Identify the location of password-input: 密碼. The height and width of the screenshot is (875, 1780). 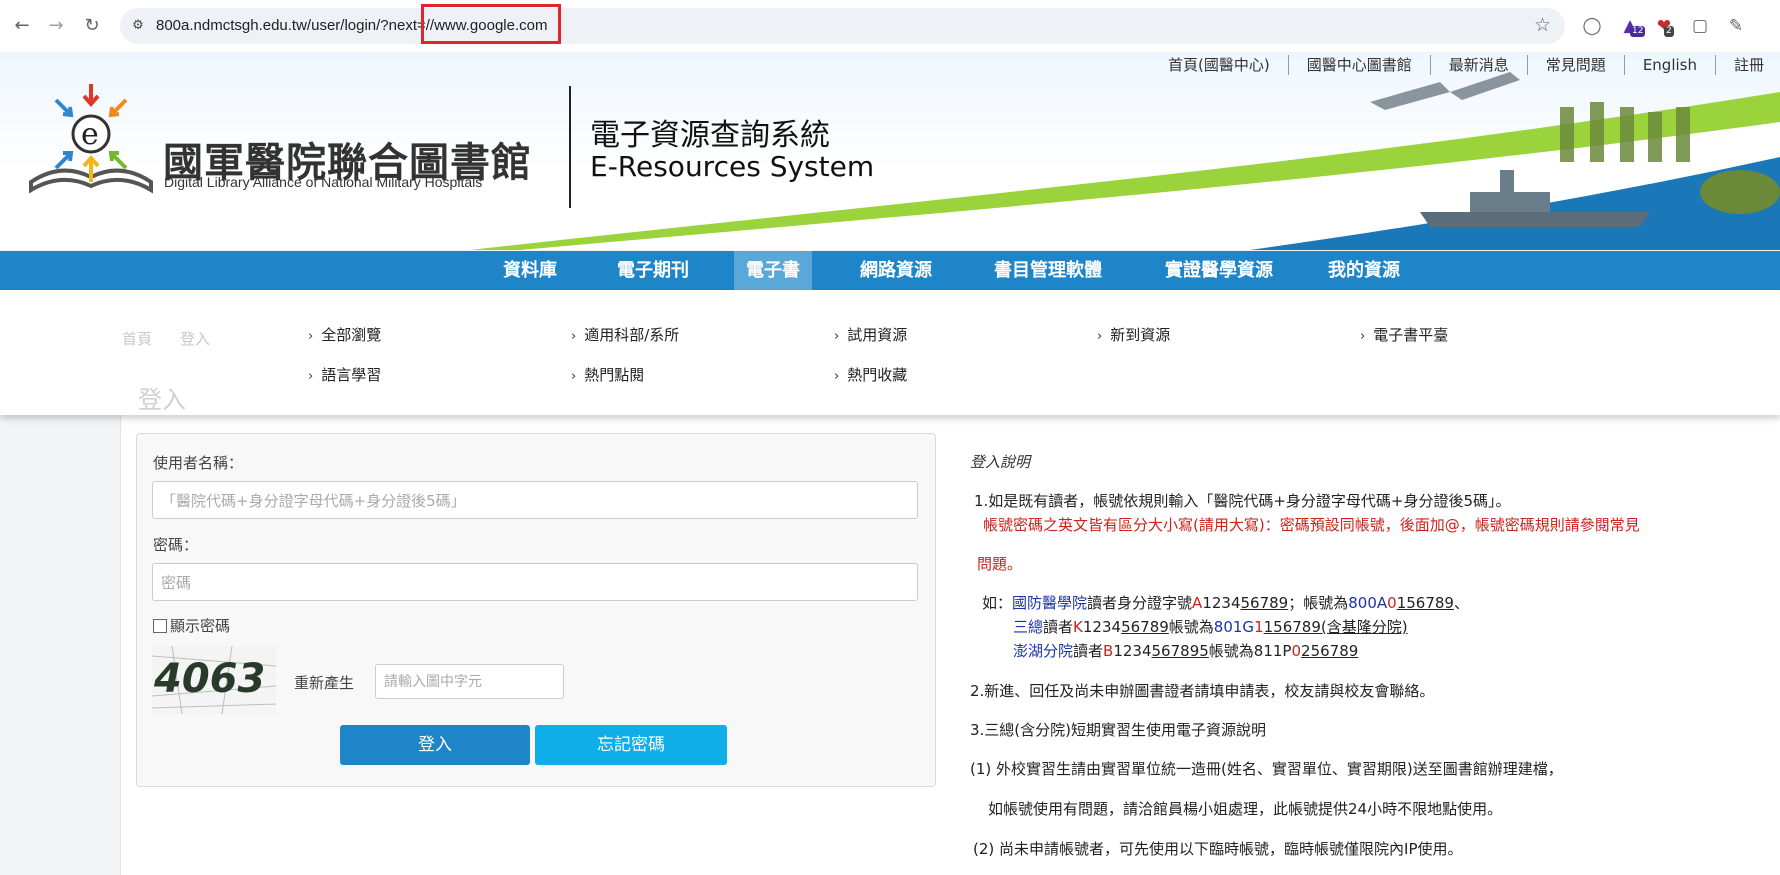
(535, 582).